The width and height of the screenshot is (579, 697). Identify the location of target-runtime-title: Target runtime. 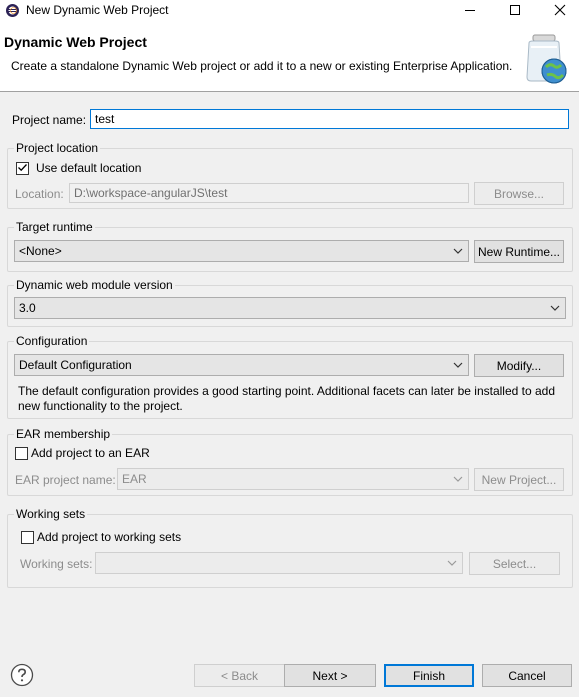
(54, 227).